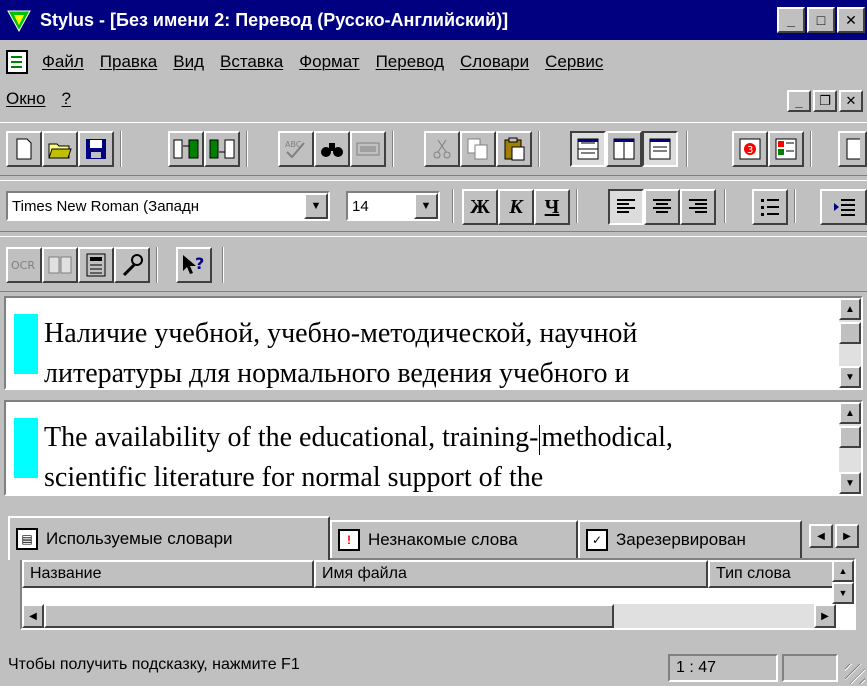 The height and width of the screenshot is (686, 867). I want to click on doc-minimize-button: _, so click(799, 101).